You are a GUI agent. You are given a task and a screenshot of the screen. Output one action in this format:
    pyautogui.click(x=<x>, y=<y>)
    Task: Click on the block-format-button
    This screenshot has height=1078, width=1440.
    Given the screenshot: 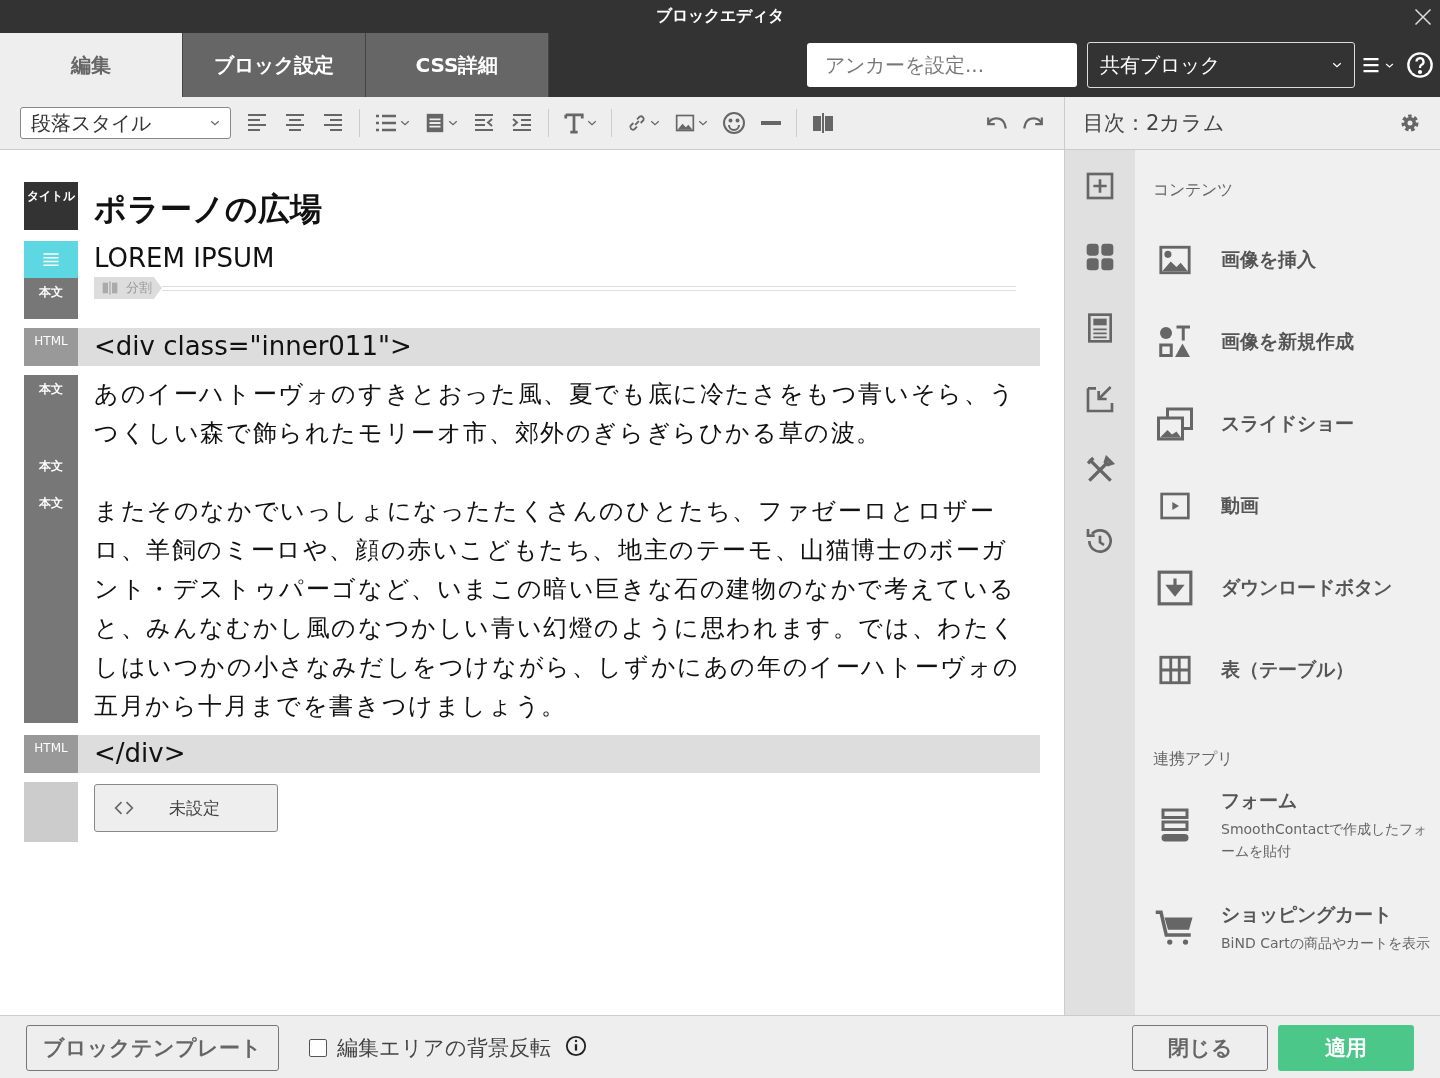 What is the action you would take?
    pyautogui.click(x=441, y=123)
    